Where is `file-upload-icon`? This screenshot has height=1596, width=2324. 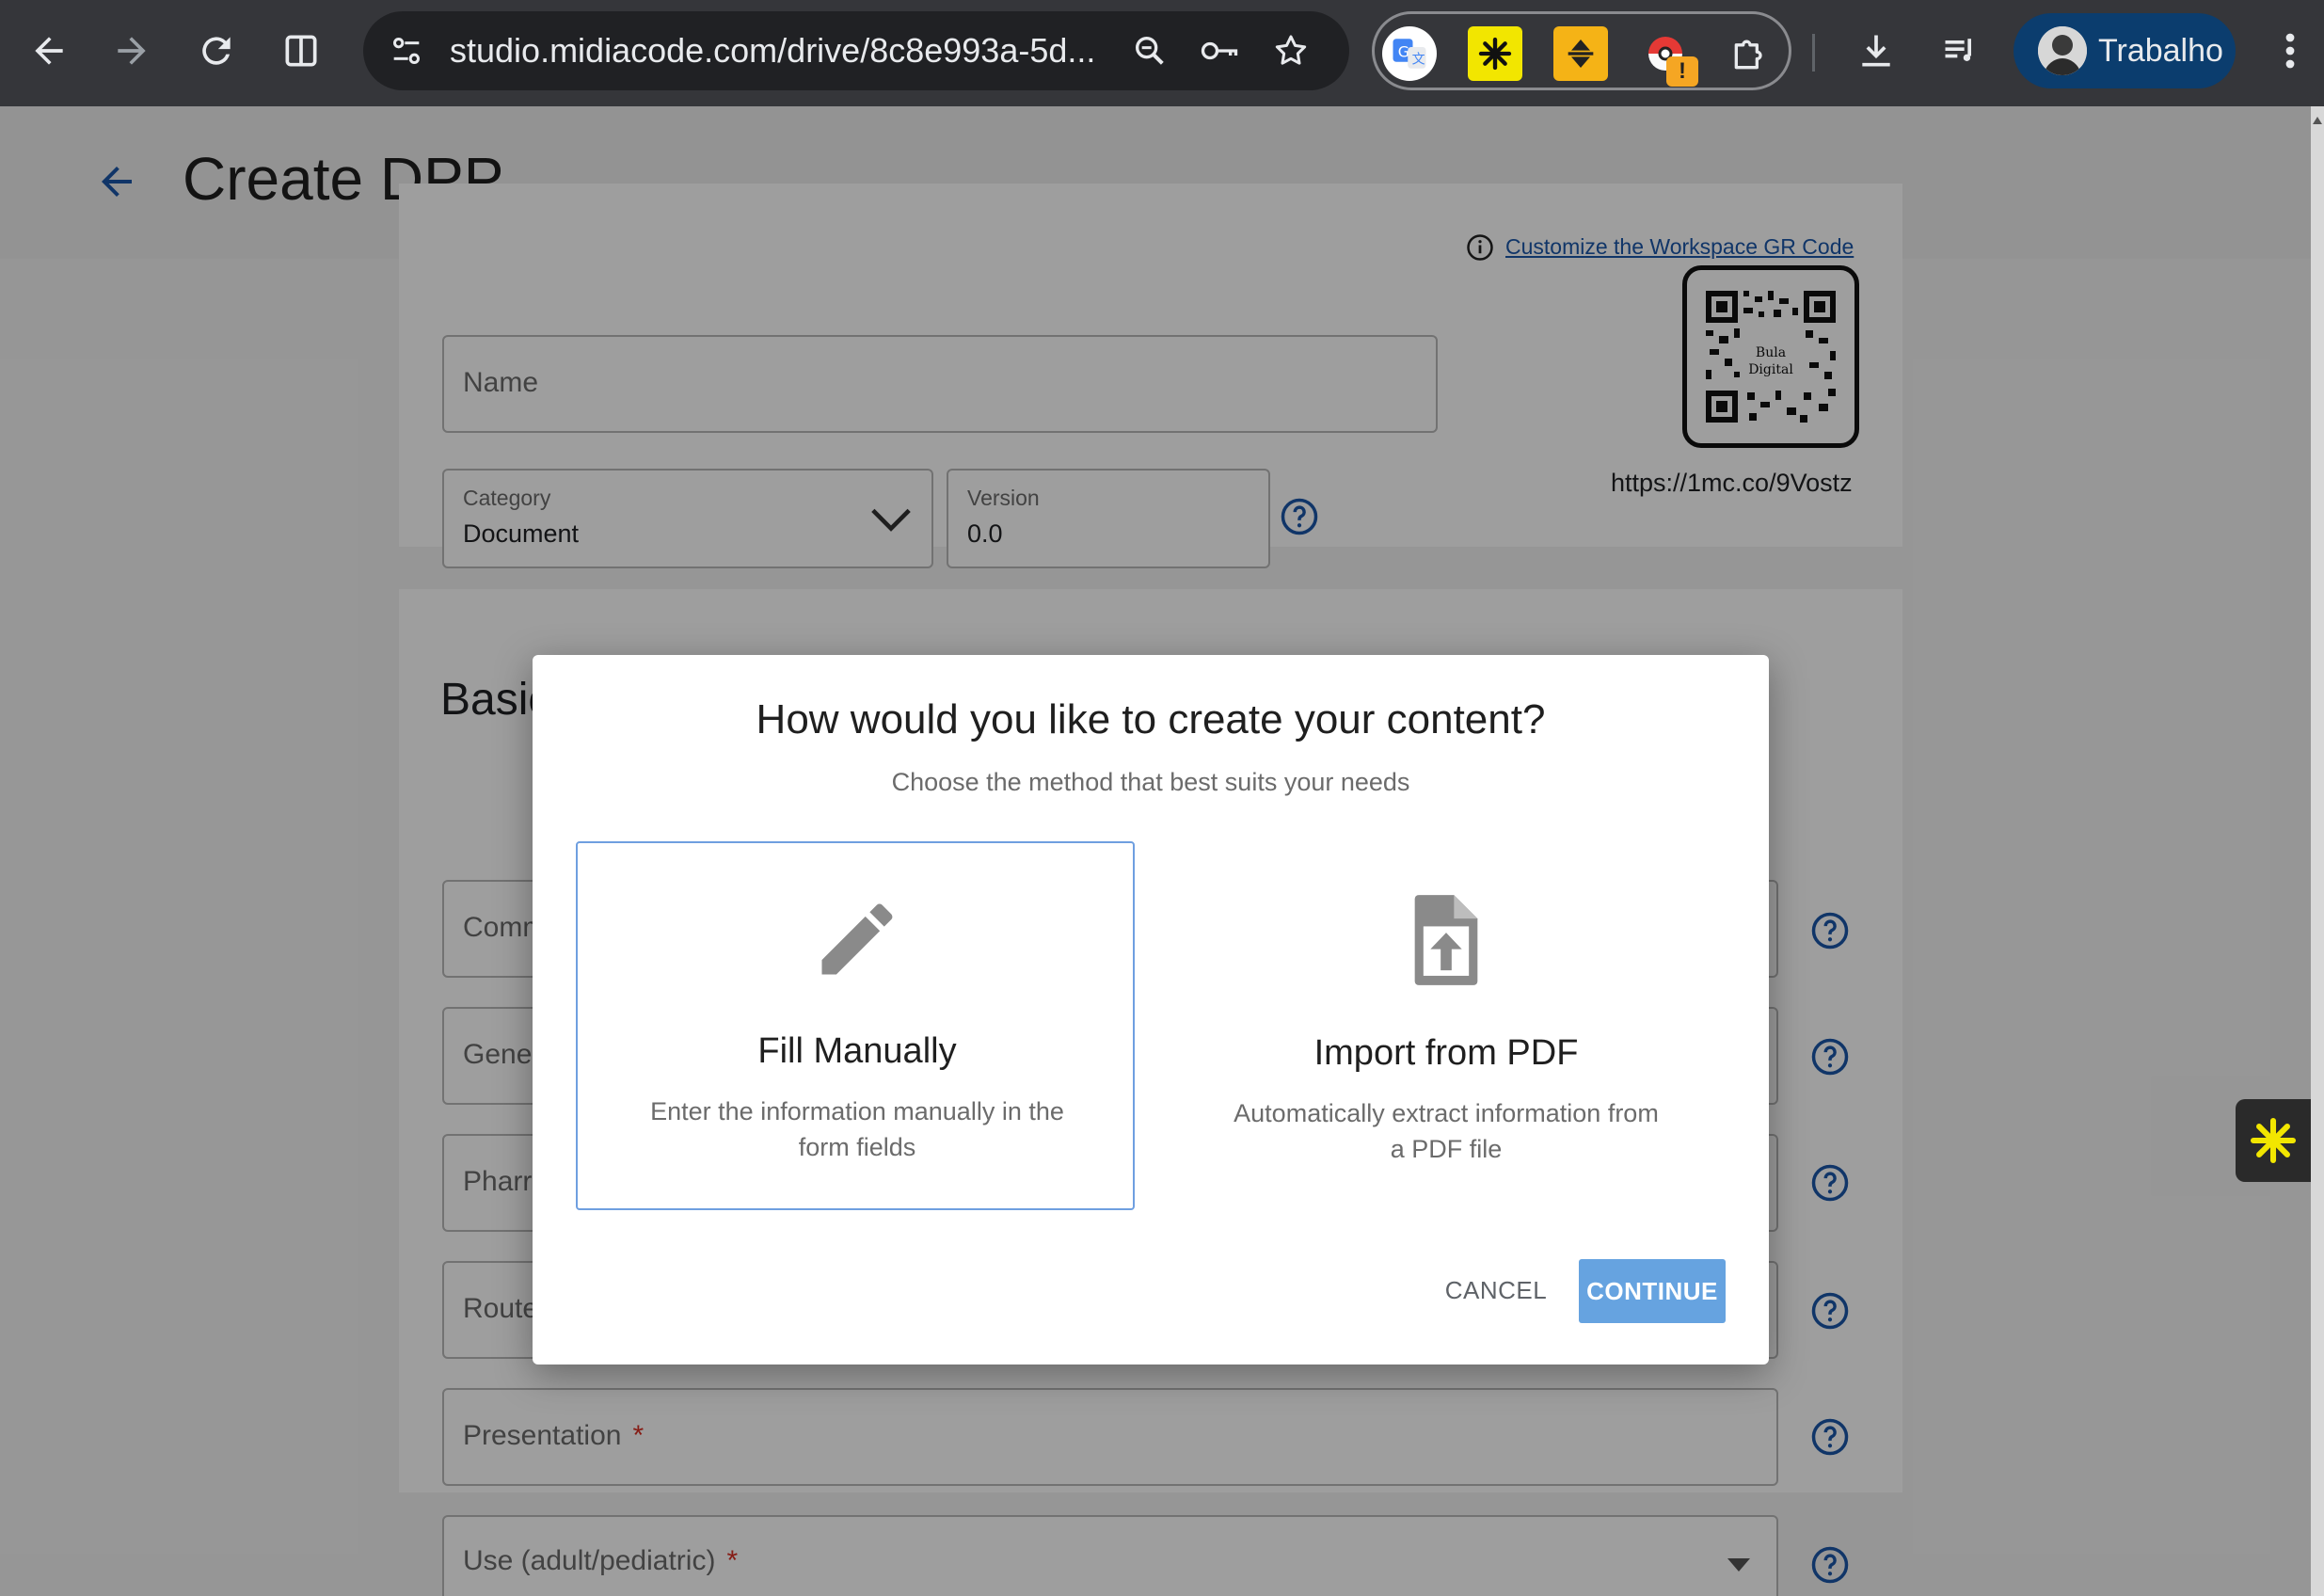
file-upload-icon is located at coordinates (1446, 940).